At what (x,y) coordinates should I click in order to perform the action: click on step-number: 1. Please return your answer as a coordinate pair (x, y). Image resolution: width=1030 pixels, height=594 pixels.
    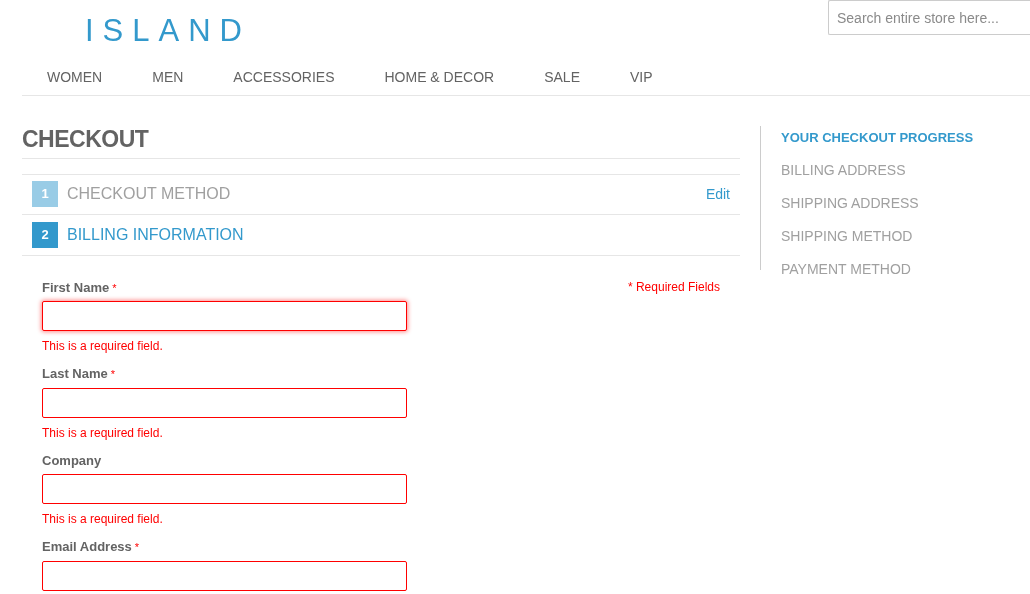
    Looking at the image, I should click on (45, 194).